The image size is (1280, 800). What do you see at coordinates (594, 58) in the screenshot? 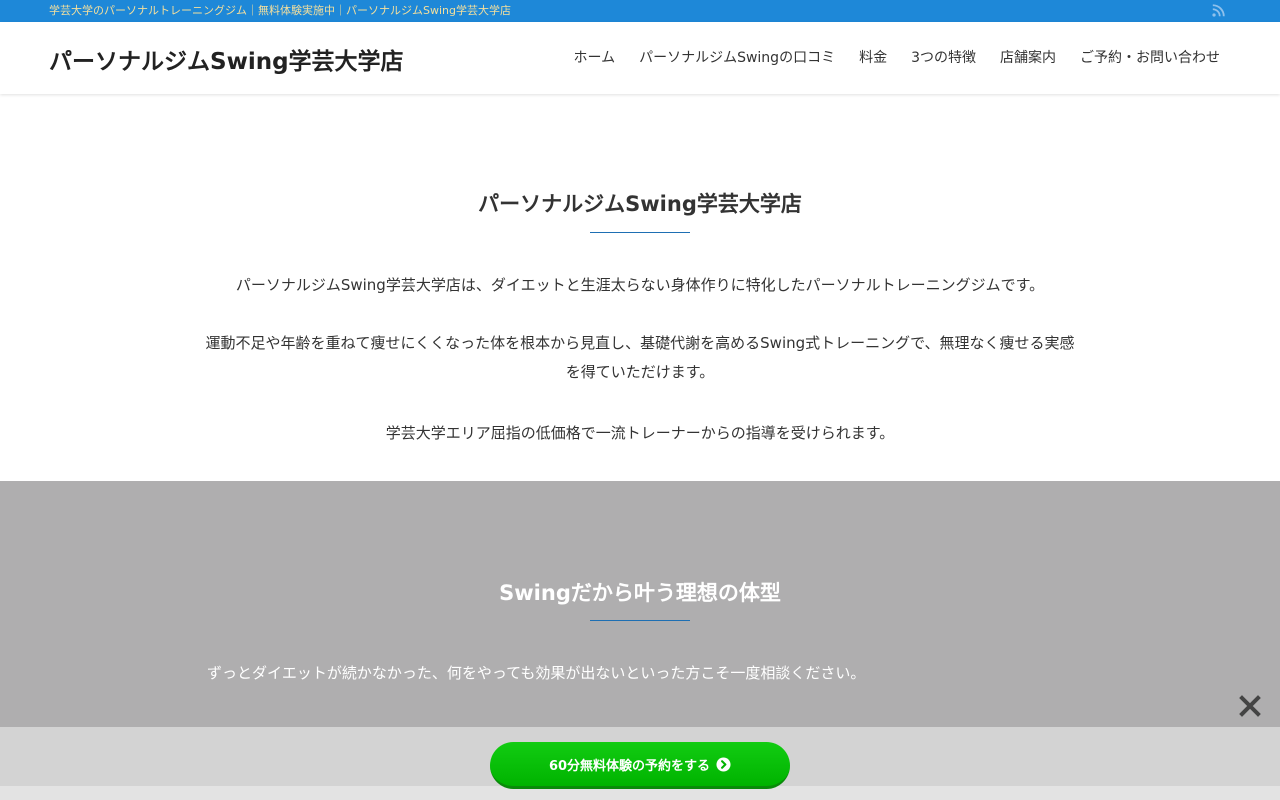
I see `nav-item-home: ホーム` at bounding box center [594, 58].